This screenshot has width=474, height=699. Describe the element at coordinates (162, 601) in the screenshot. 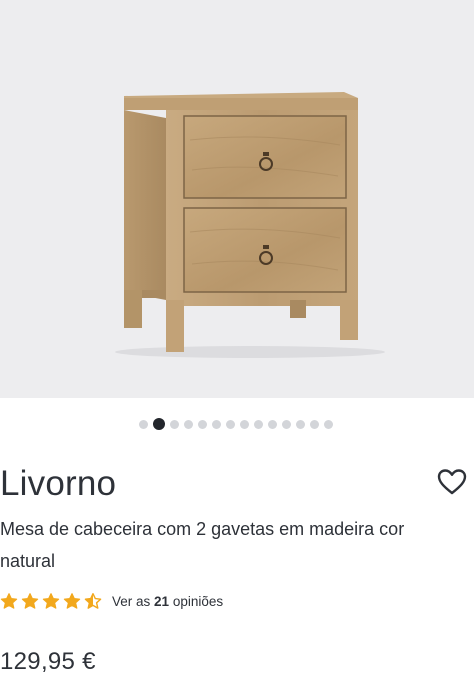

I see `reviews-count: 21` at that location.